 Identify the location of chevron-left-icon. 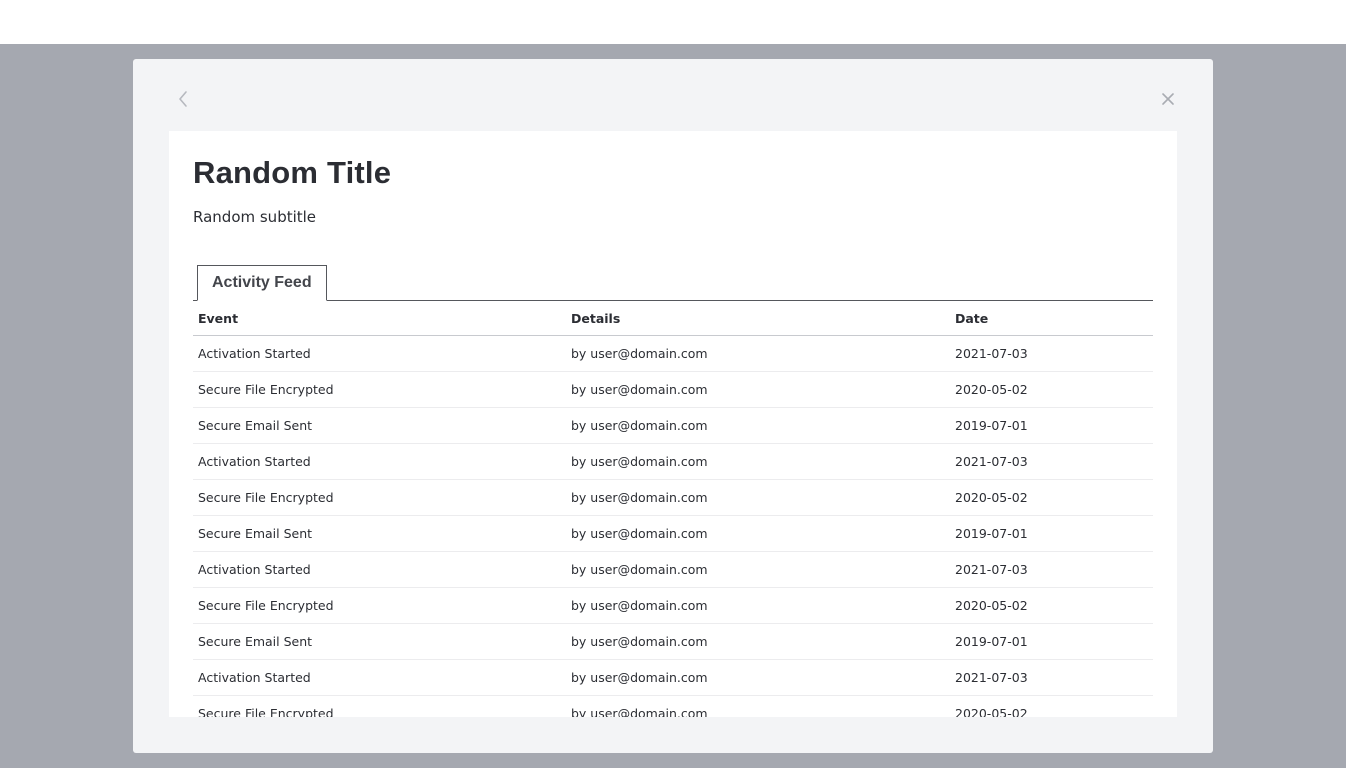
(183, 99).